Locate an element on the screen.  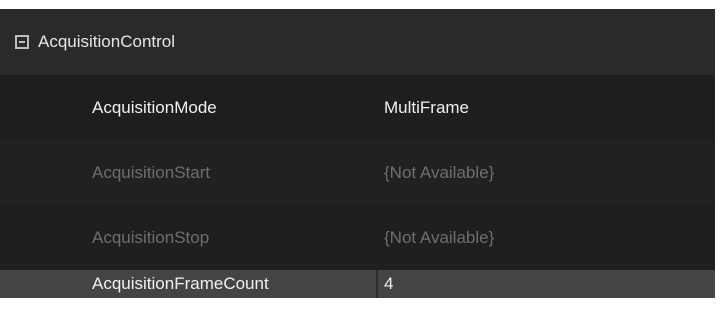
property-name: AcquisitionStart is located at coordinates (151, 172).